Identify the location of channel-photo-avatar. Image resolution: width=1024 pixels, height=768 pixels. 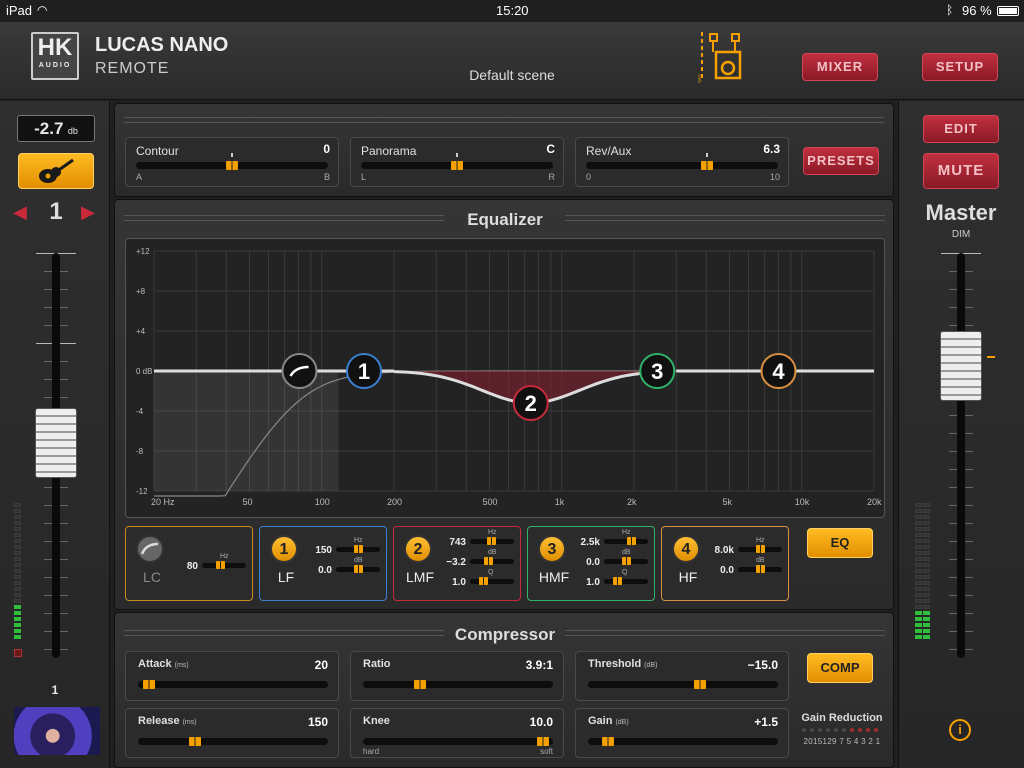
(57, 731).